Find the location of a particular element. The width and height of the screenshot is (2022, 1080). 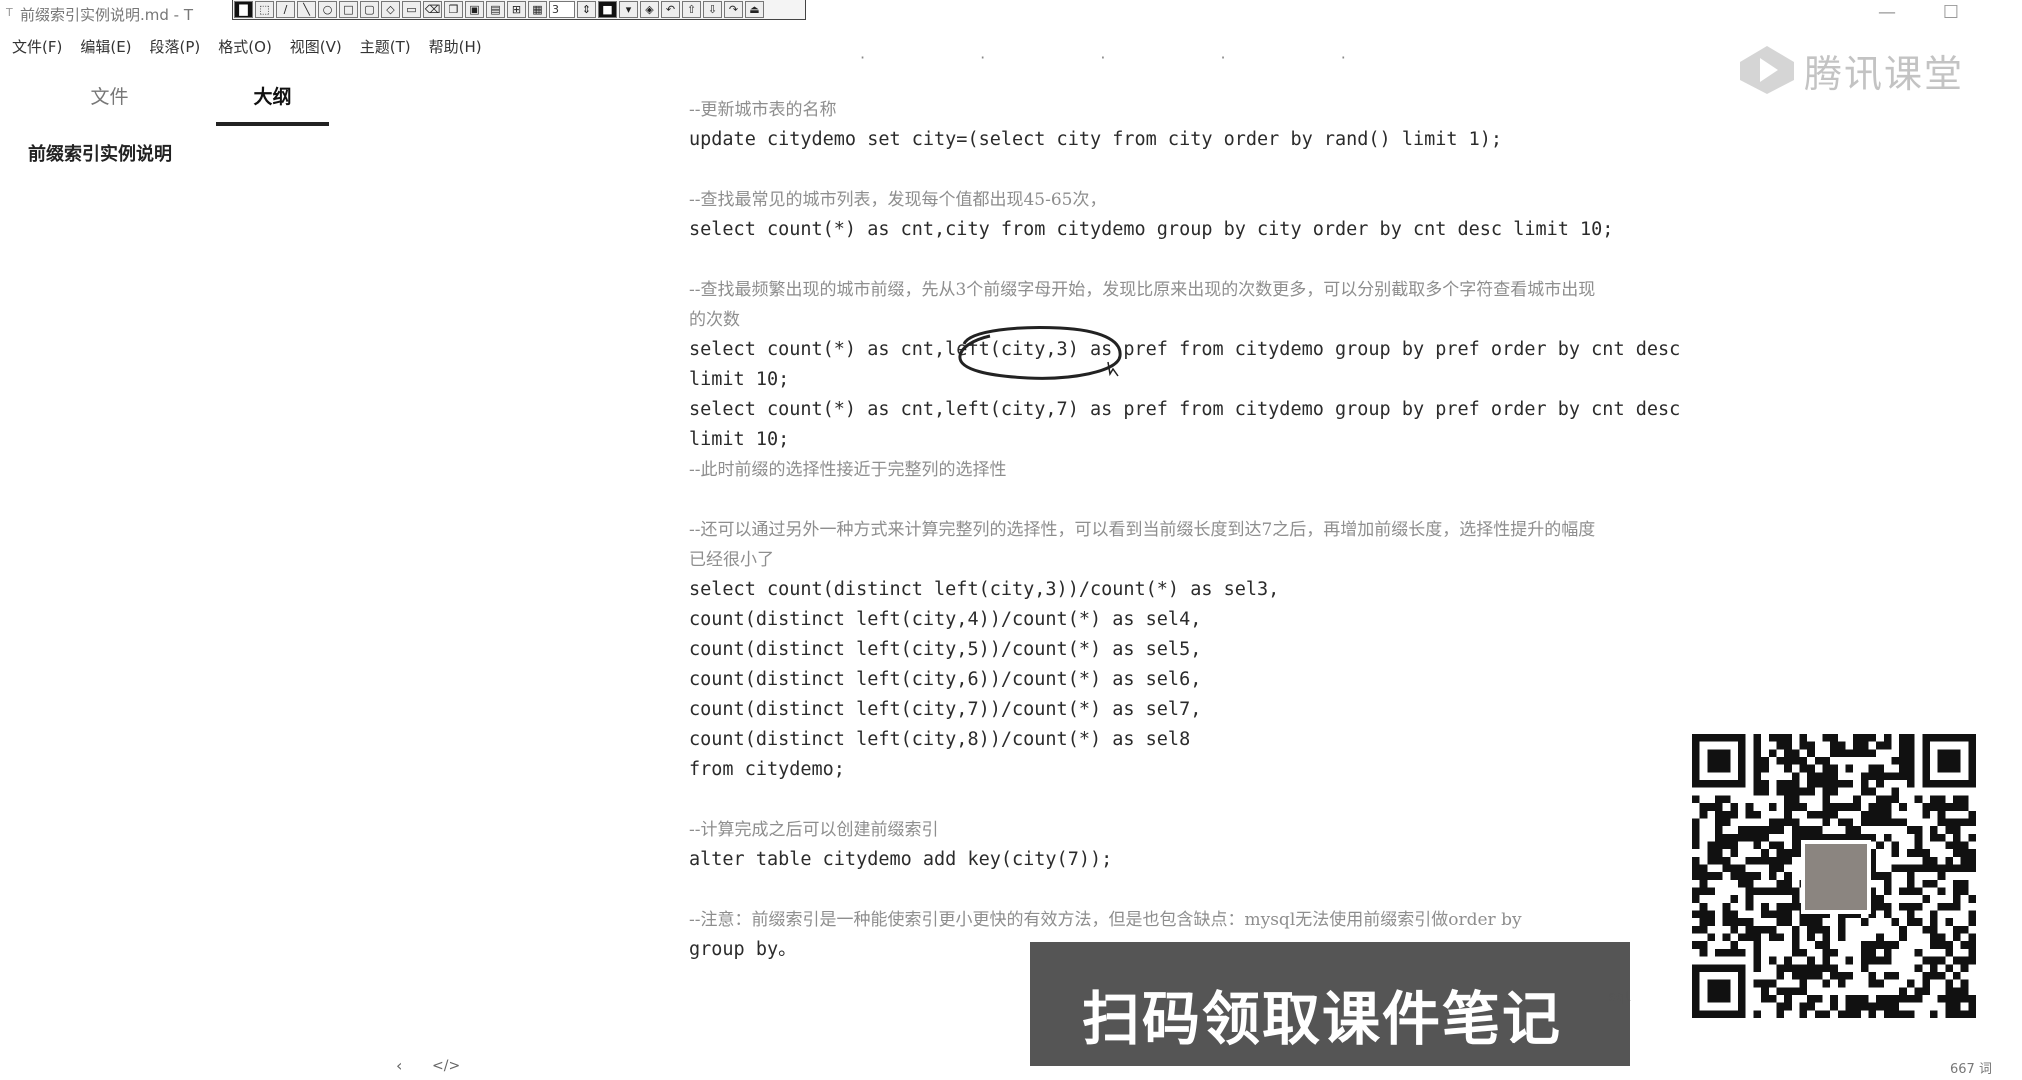

comment-line: 的次数 is located at coordinates (714, 320).